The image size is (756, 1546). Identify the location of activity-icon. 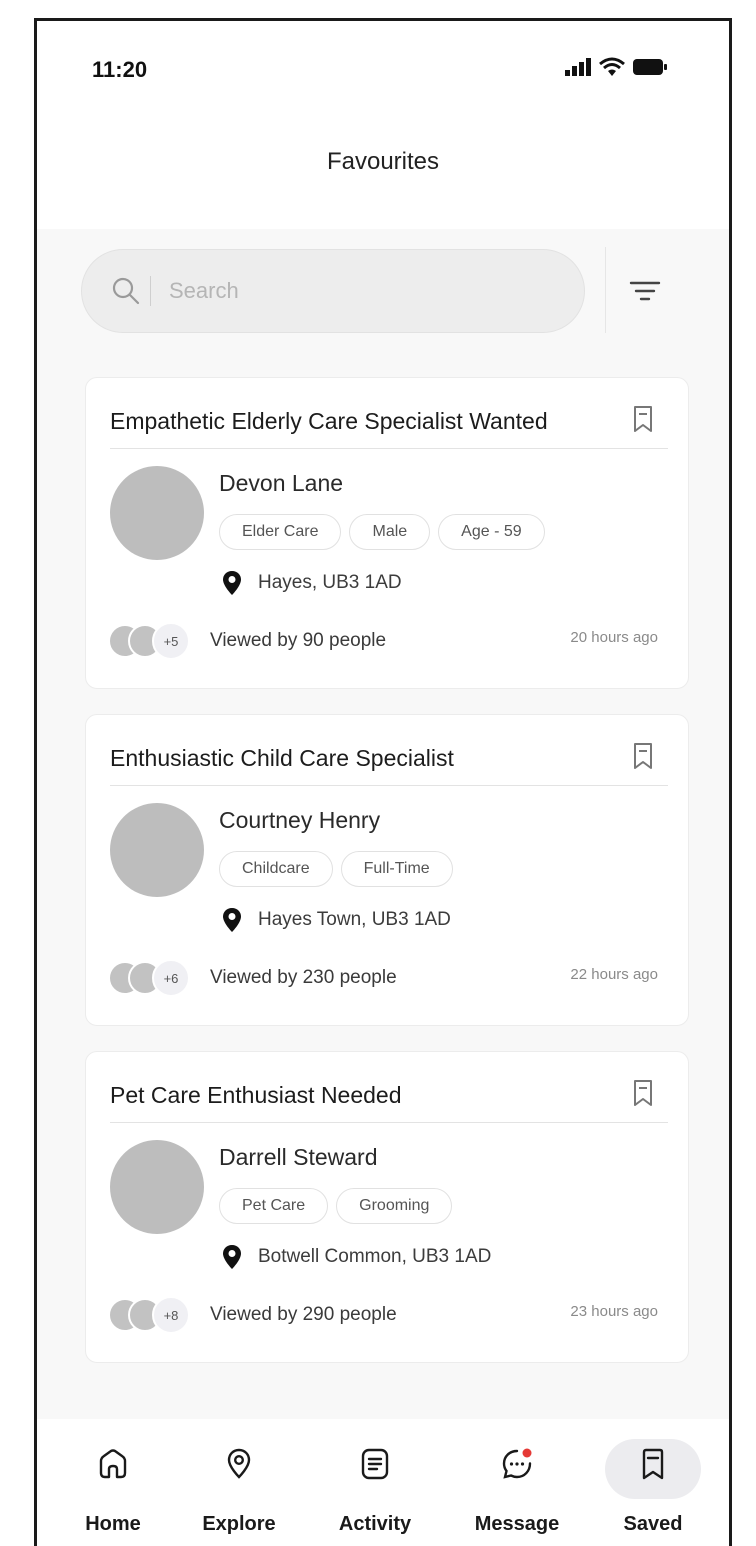
(375, 1464).